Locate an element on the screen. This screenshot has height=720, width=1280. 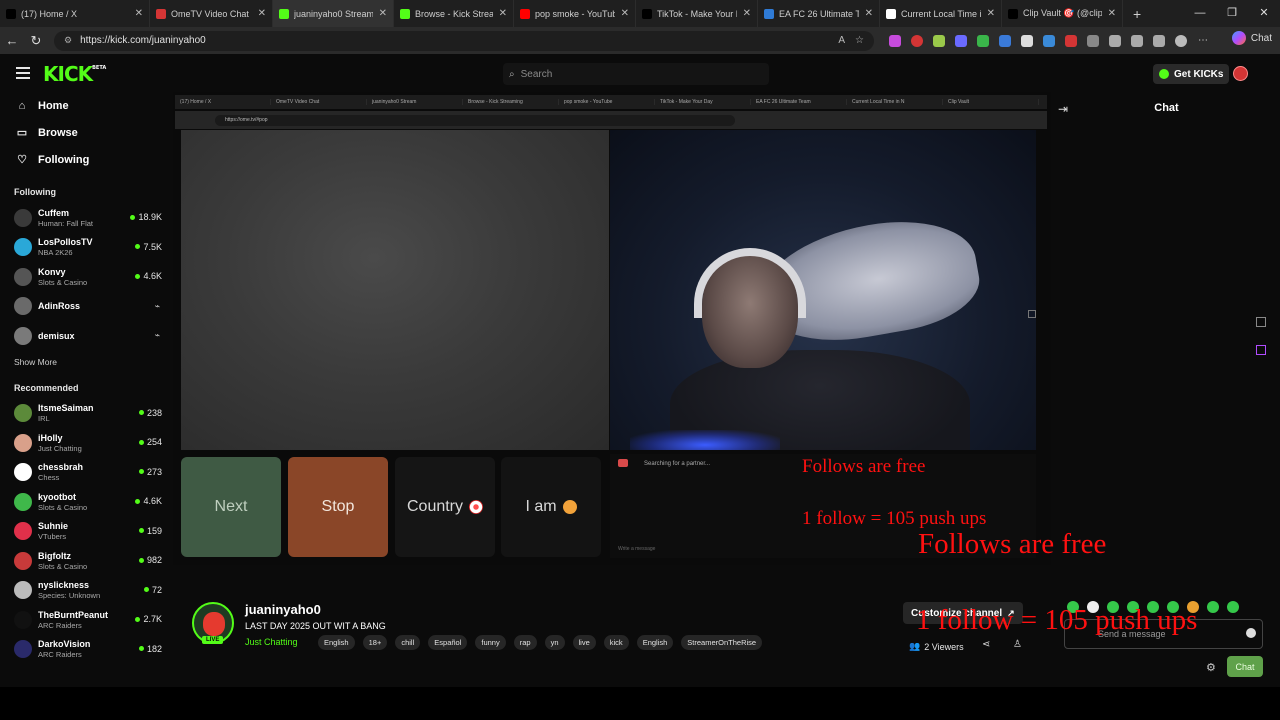
sidebar-channel: demisux ⌁ is located at coordinates (86, 336).